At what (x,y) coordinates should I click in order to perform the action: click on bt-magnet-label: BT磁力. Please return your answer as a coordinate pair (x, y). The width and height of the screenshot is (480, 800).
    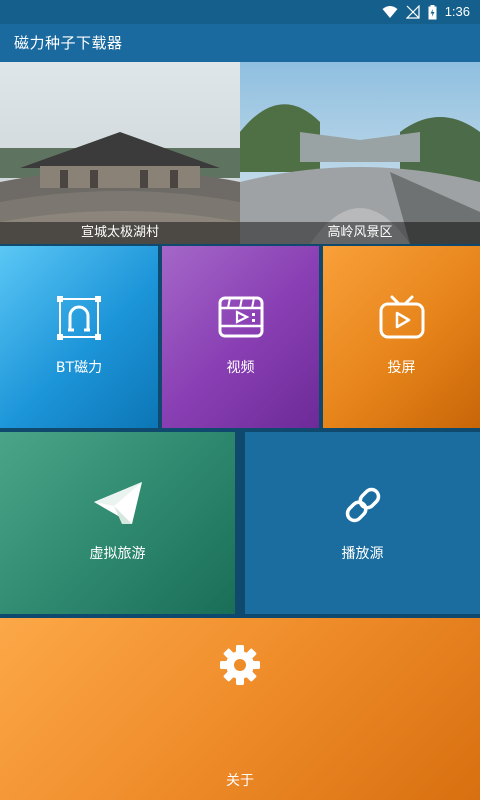
    Looking at the image, I should click on (79, 368).